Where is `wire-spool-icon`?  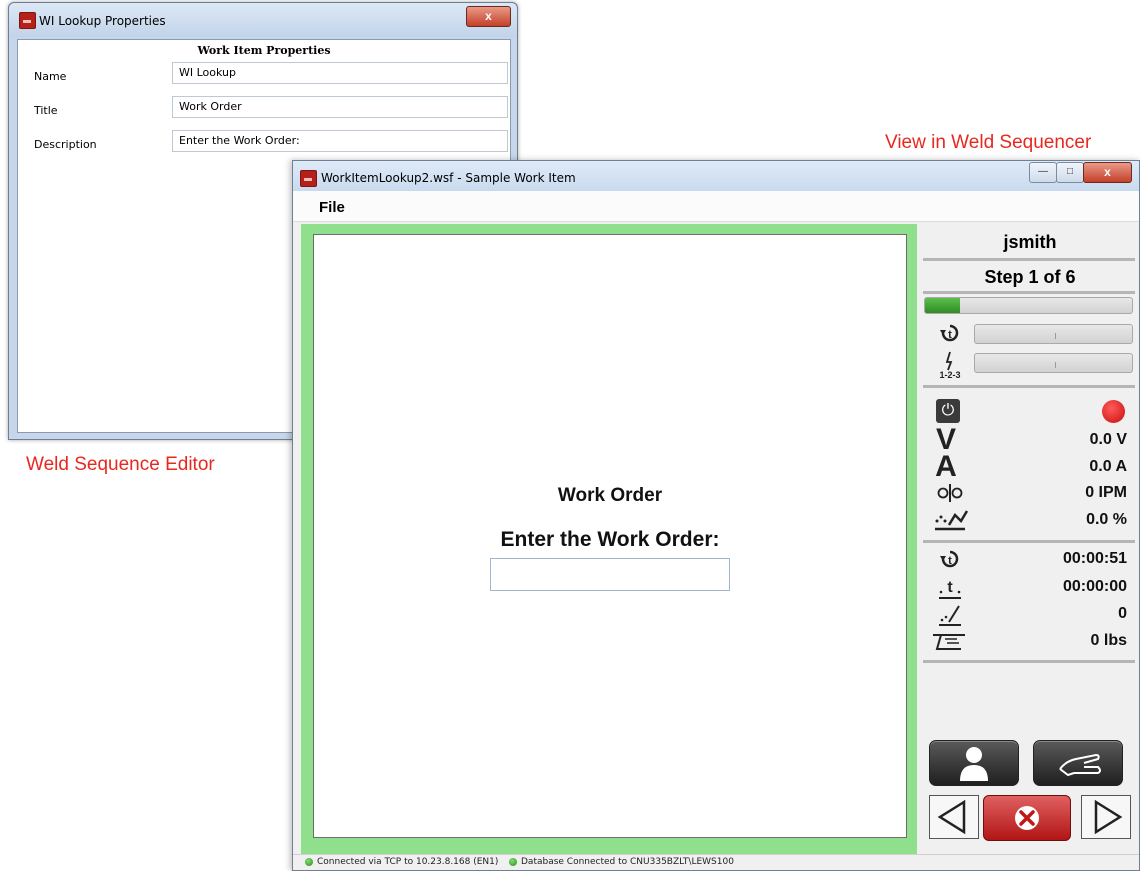 wire-spool-icon is located at coordinates (949, 642).